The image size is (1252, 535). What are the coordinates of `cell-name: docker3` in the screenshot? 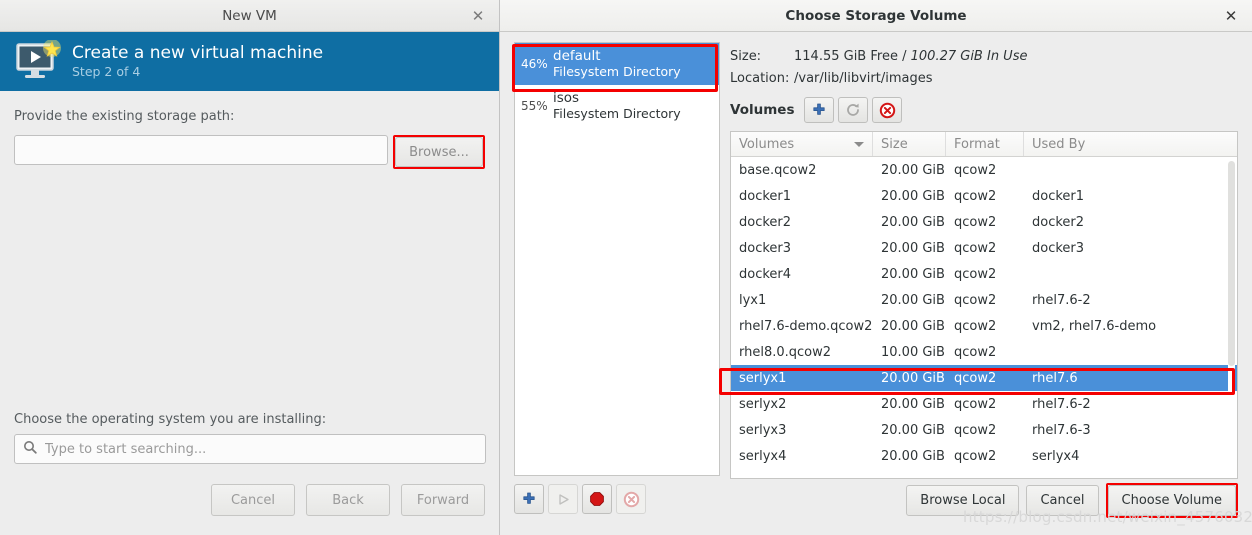 It's located at (765, 248).